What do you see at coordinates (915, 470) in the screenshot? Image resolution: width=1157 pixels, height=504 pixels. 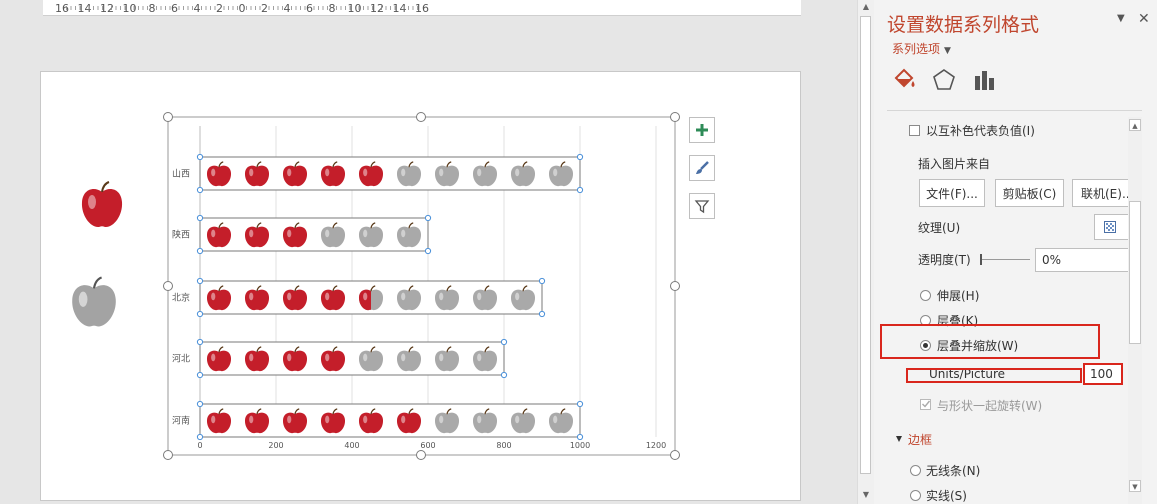 I see `no-line-radio` at bounding box center [915, 470].